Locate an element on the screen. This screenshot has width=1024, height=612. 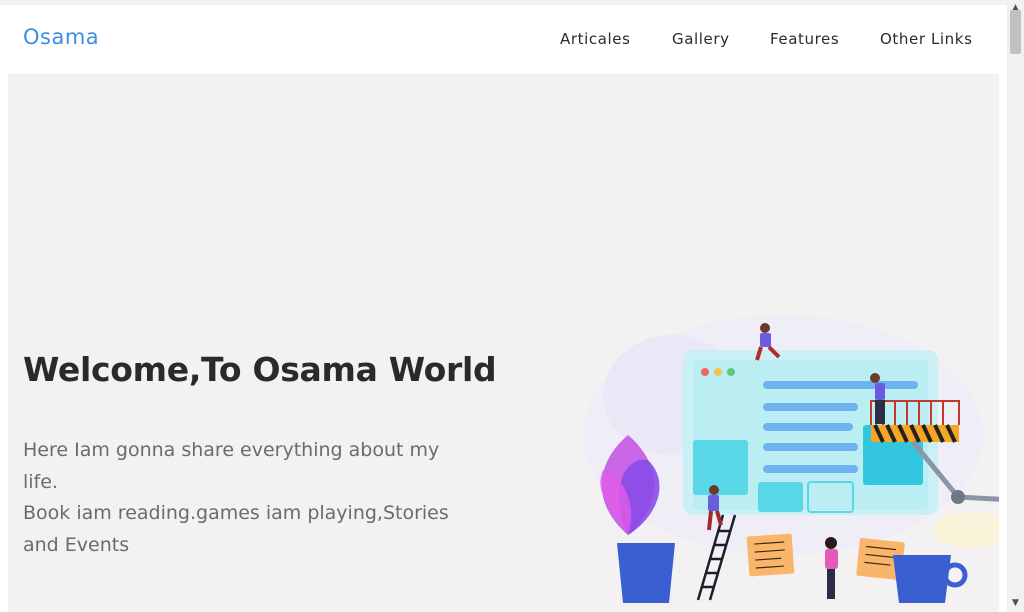
nav-link-features: Features is located at coordinates (804, 39).